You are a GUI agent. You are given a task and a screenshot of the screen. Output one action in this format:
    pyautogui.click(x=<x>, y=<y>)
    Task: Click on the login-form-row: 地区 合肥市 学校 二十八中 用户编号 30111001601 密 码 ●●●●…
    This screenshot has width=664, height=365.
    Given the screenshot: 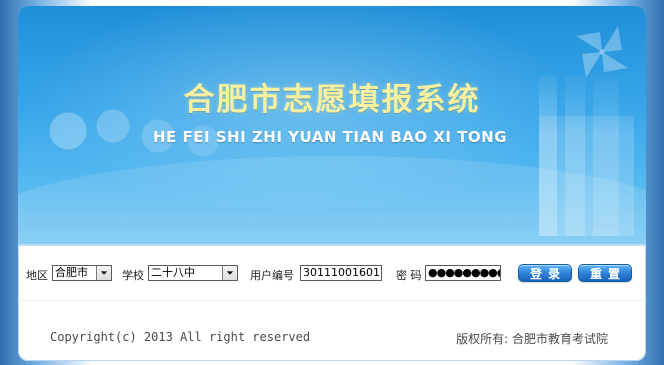 What is the action you would take?
    pyautogui.click(x=332, y=275)
    